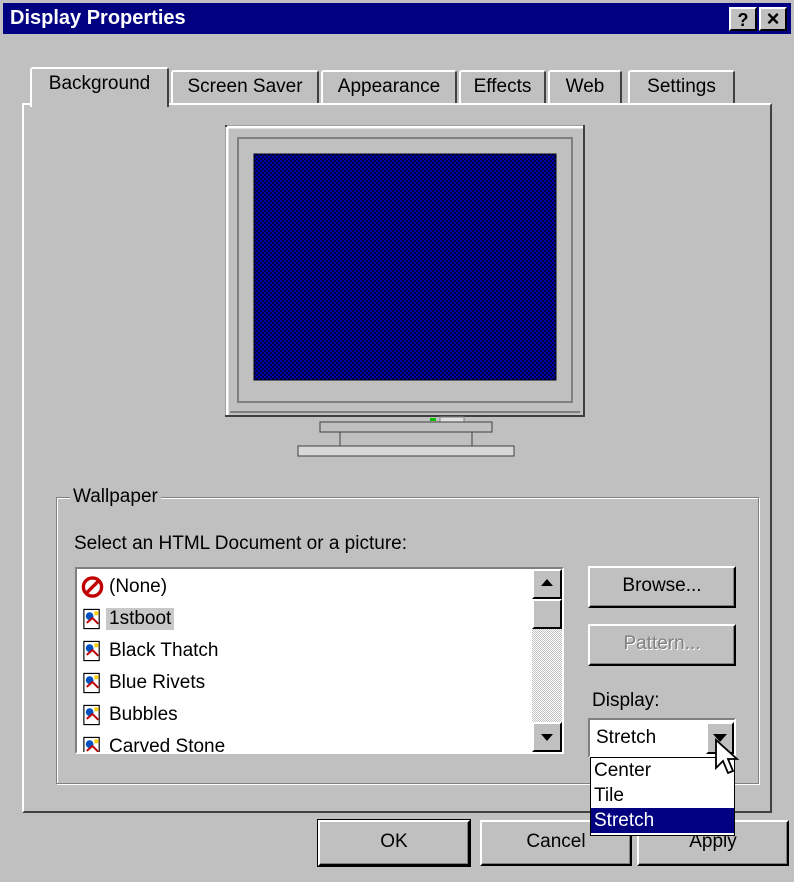 This screenshot has height=882, width=794. I want to click on tab-web: Web, so click(585, 86).